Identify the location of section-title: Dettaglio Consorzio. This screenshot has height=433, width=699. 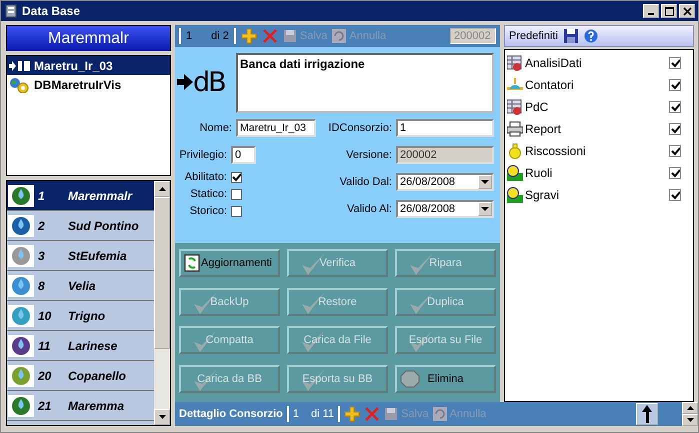
(231, 414).